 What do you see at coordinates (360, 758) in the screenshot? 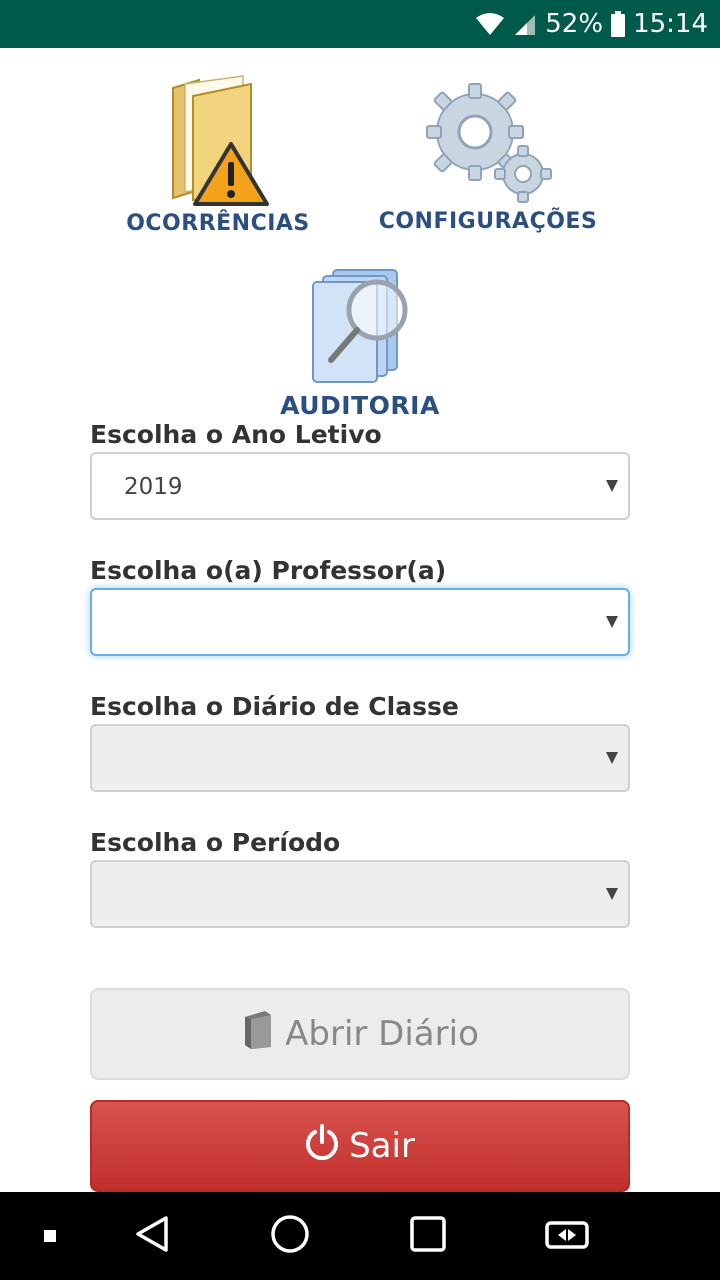
I see `diario-select` at bounding box center [360, 758].